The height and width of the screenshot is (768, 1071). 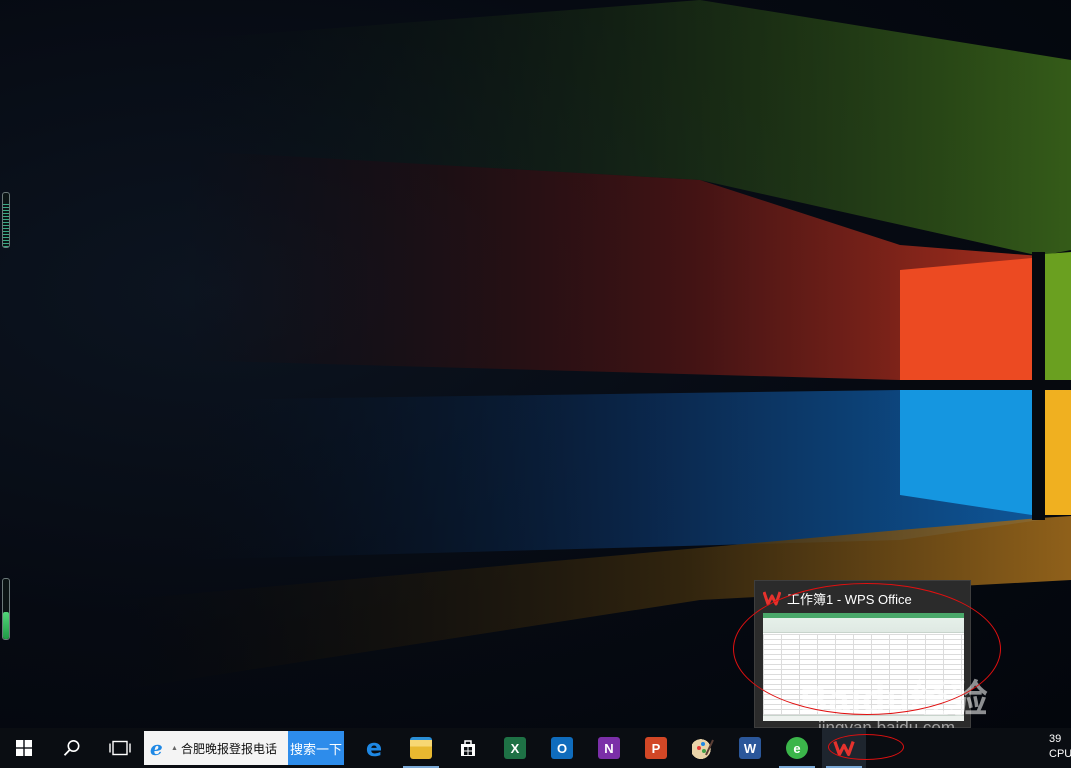 I want to click on word-icon: W, so click(x=750, y=748).